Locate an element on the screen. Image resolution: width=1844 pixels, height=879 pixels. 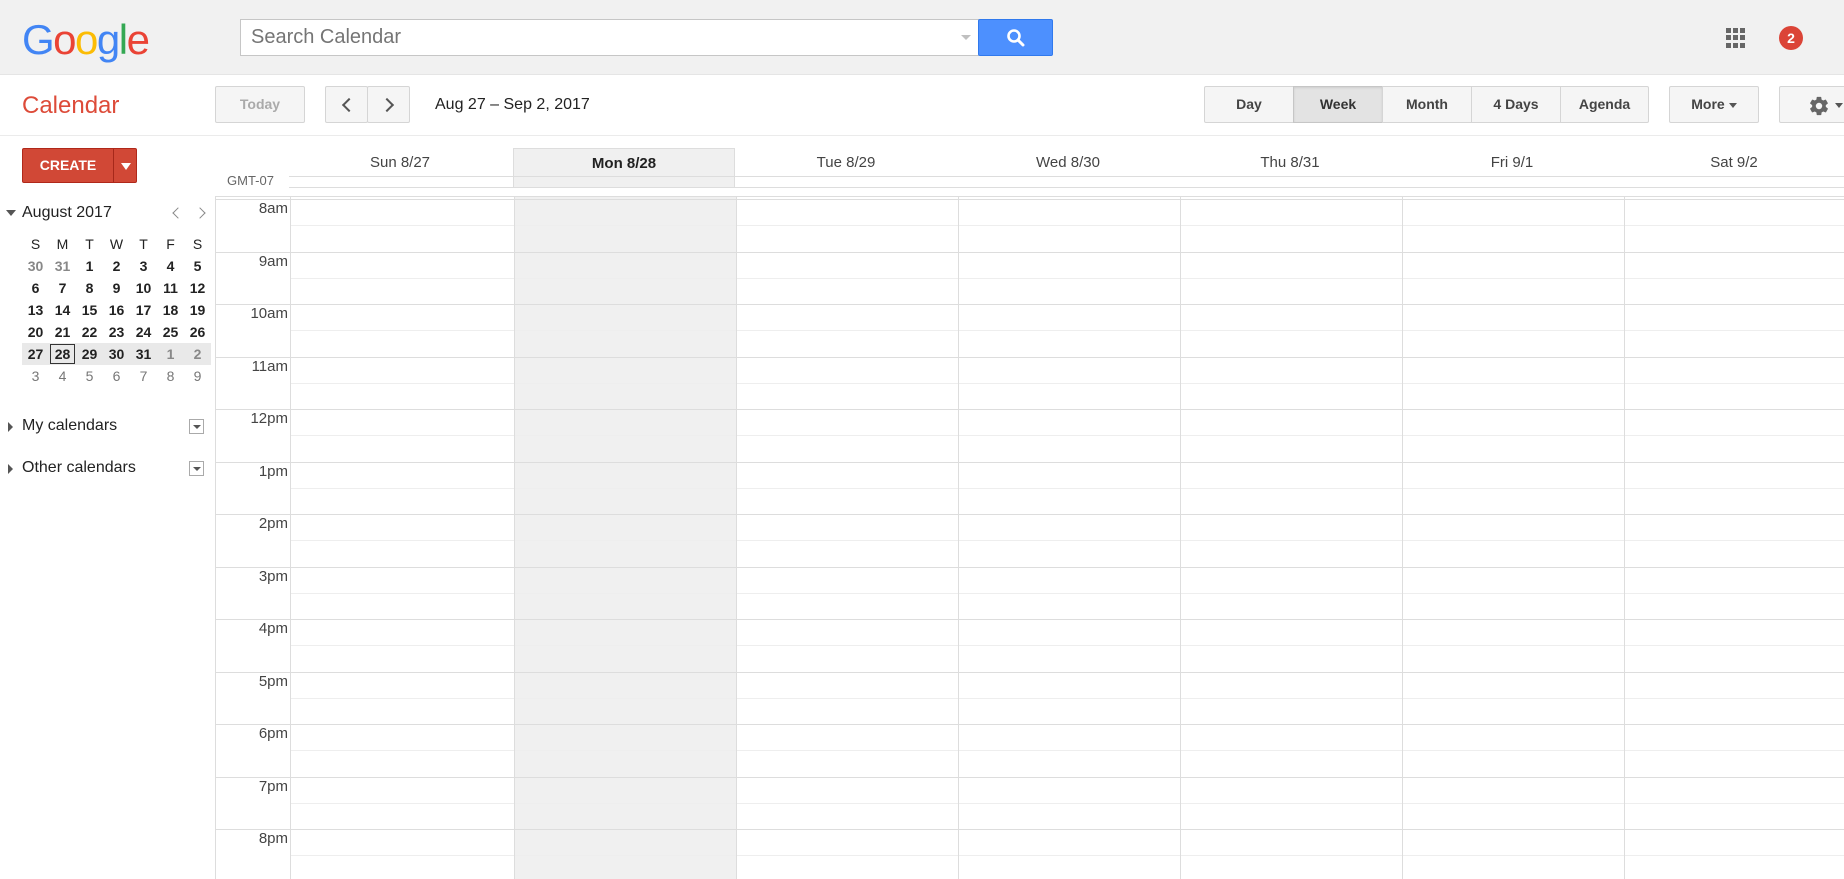
top-bar: Google 2 is located at coordinates (922, 37).